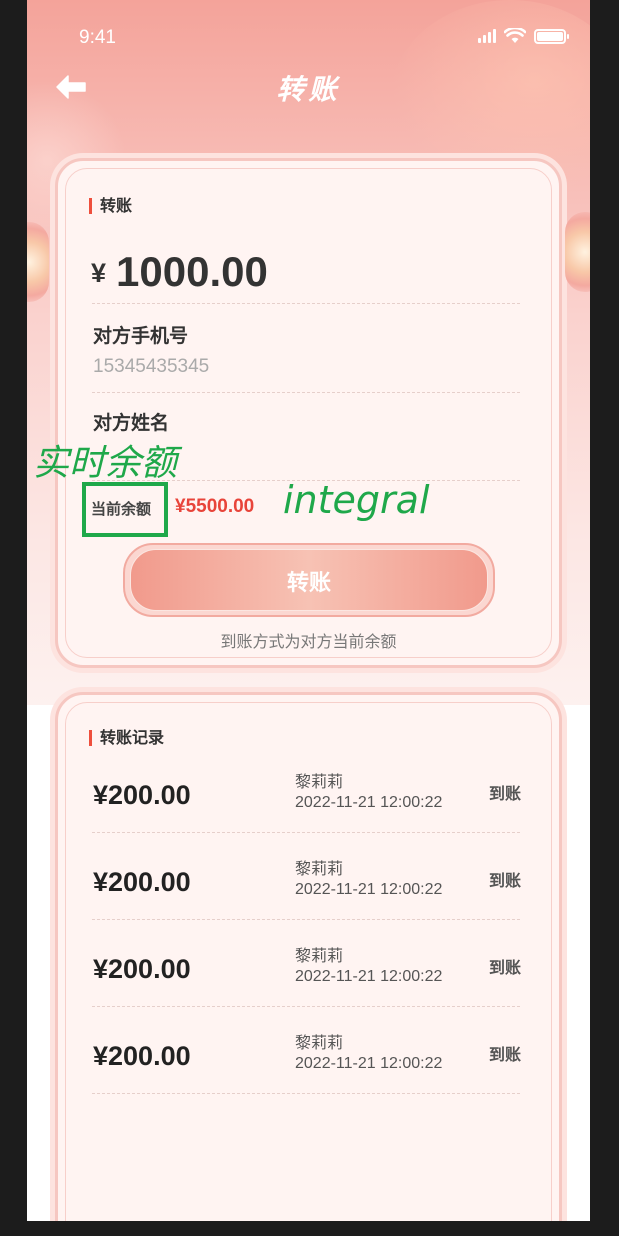 The height and width of the screenshot is (1236, 619). Describe the element at coordinates (131, 423) in the screenshot. I see `name-label: 对方姓名` at that location.